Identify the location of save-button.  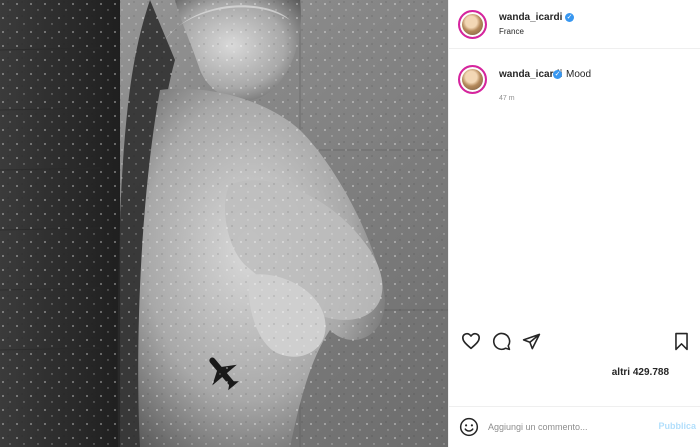
(681, 341).